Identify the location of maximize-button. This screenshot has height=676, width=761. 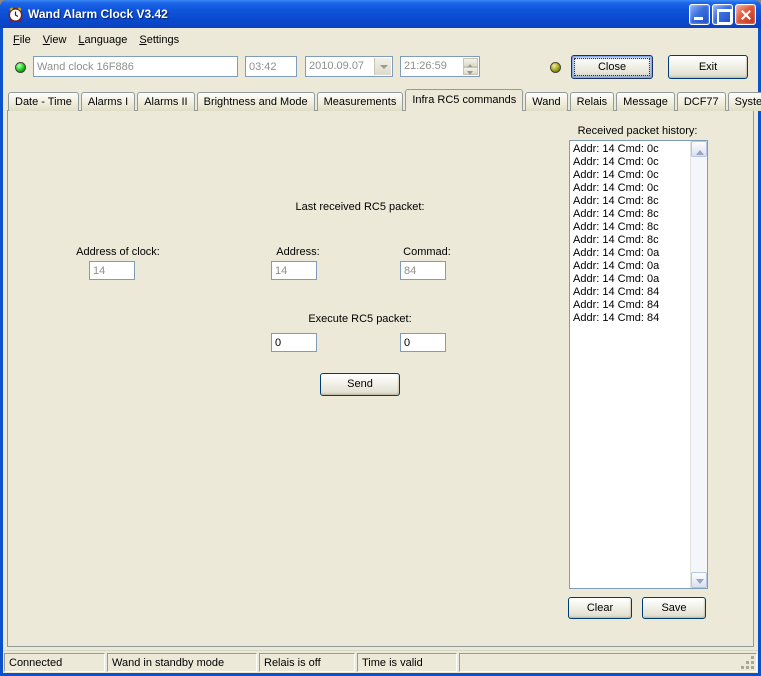
(722, 14).